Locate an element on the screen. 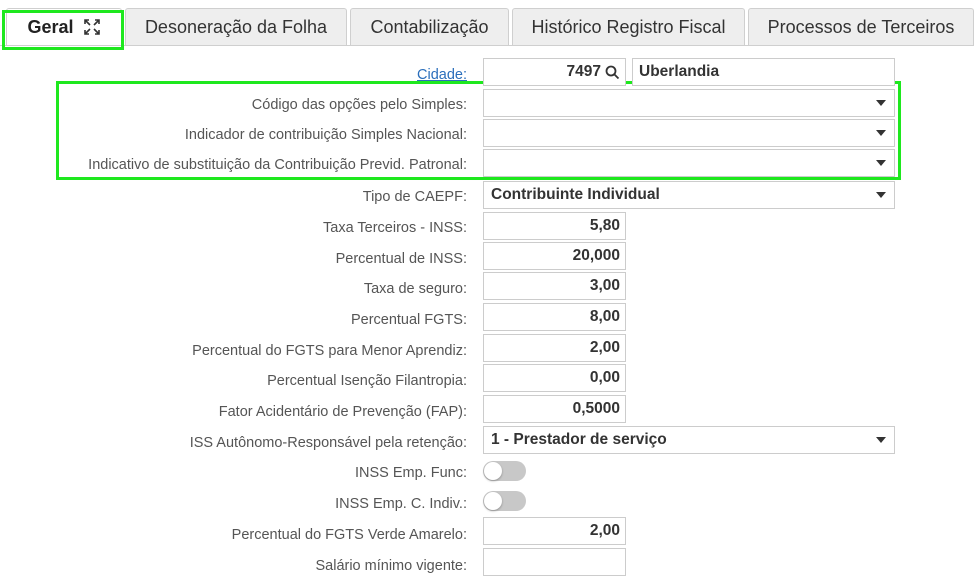  inss-emp-c-indiv-toggle is located at coordinates (504, 501).